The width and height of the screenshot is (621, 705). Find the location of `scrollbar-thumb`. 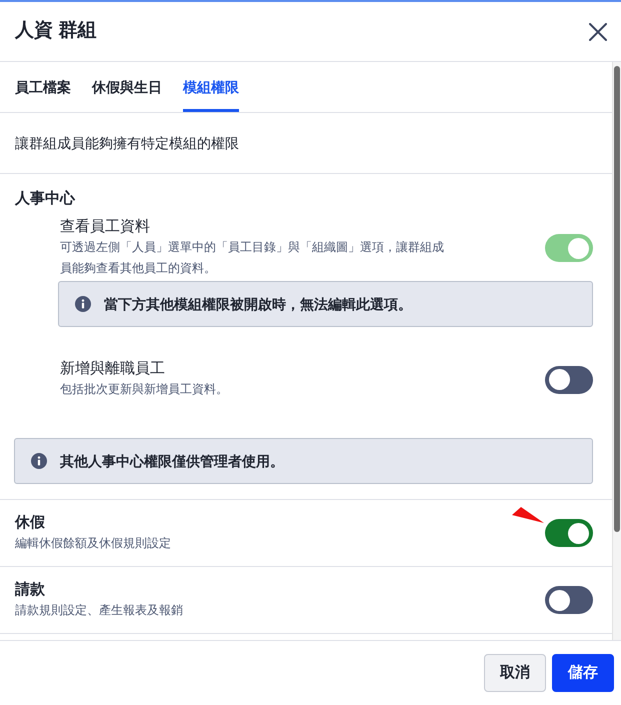

scrollbar-thumb is located at coordinates (617, 299).